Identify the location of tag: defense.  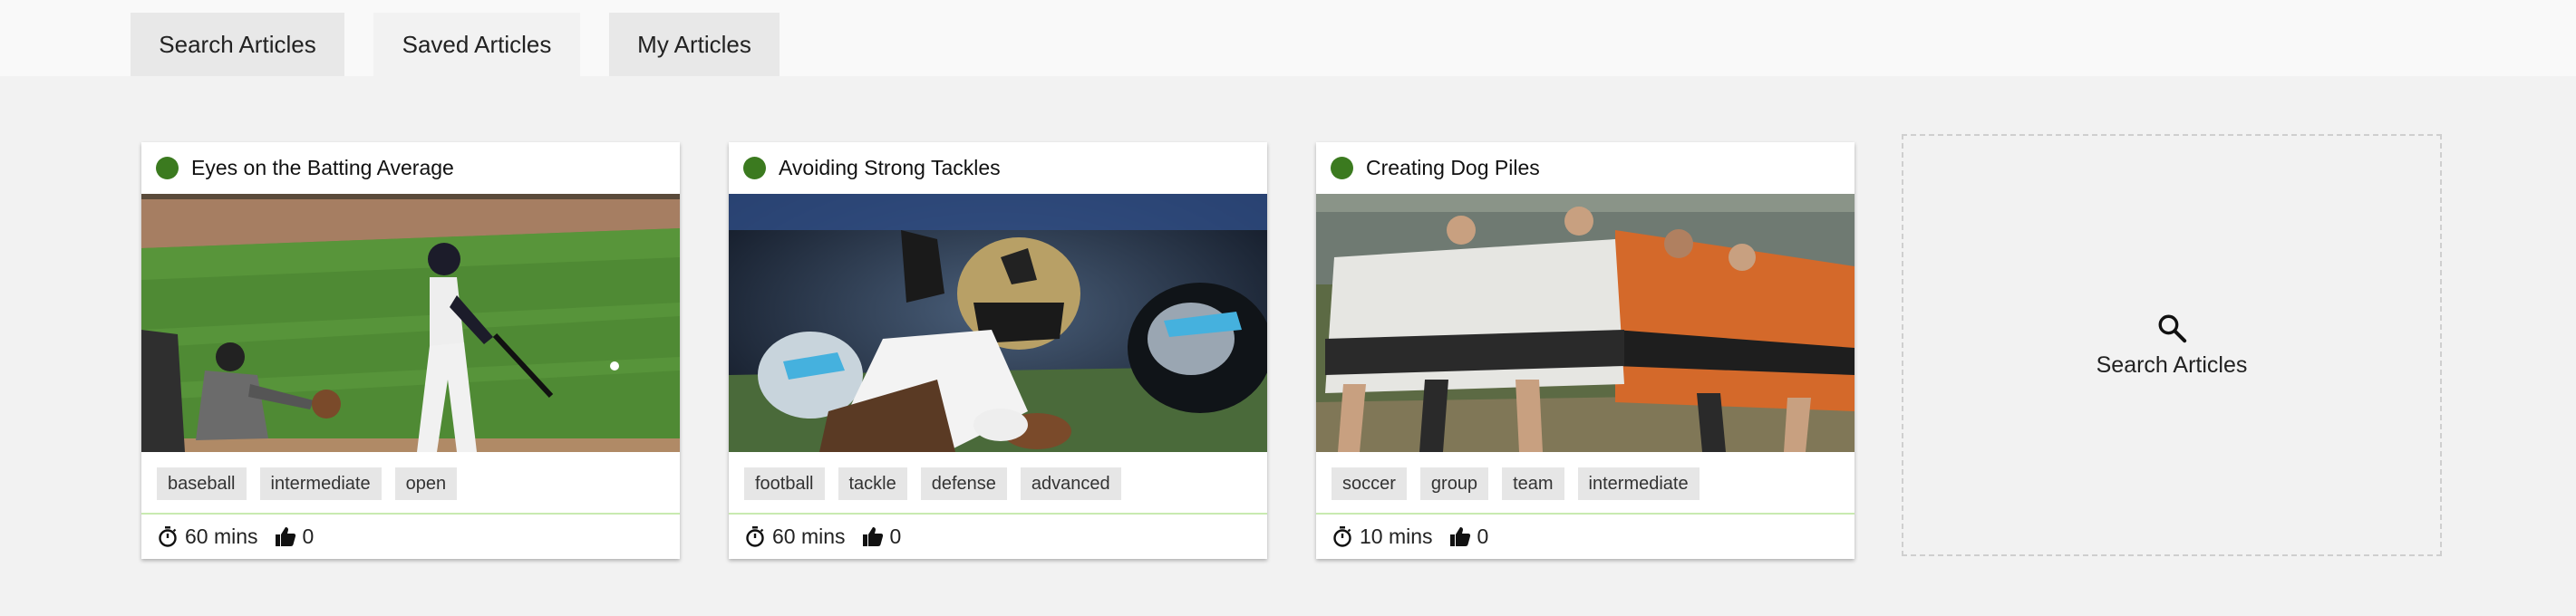
(963, 483).